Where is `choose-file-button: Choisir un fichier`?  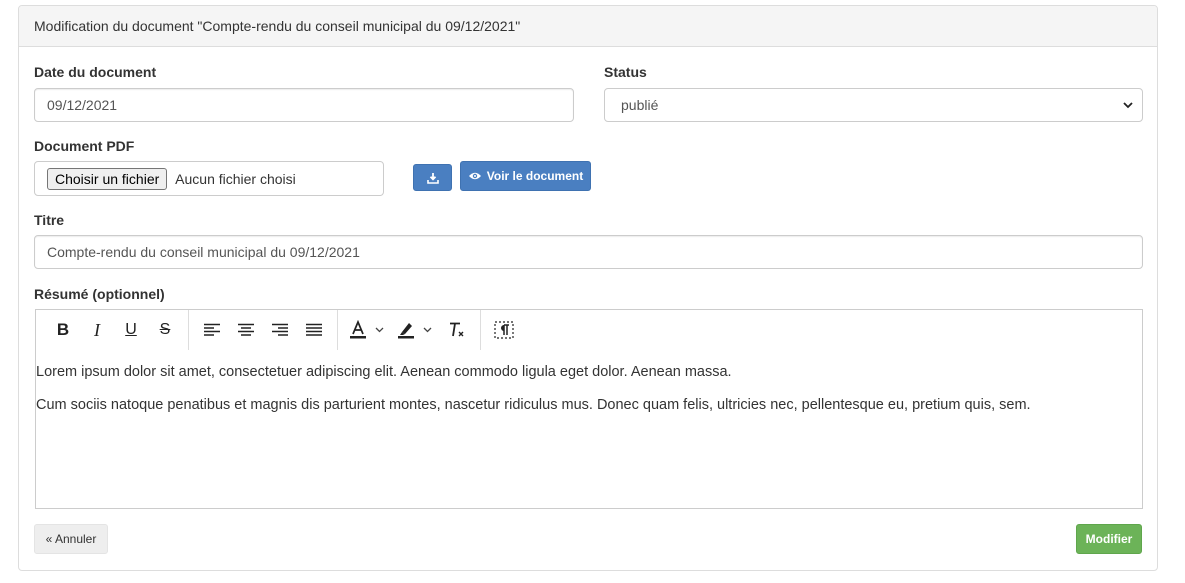 choose-file-button: Choisir un fichier is located at coordinates (107, 179).